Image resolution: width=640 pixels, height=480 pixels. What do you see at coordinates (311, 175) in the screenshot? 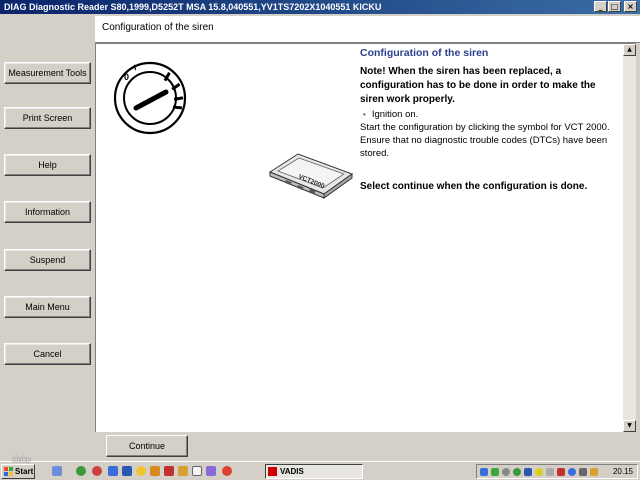
I see `vct2000-device-icon: VCT2000` at bounding box center [311, 175].